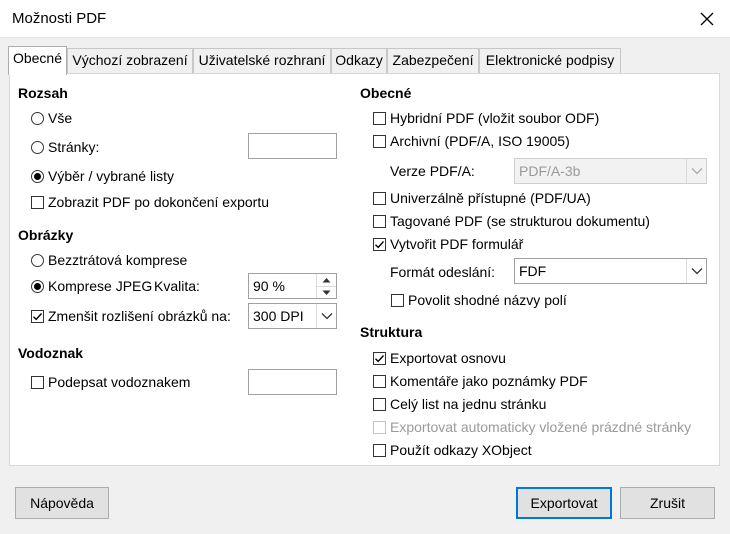  Describe the element at coordinates (60, 118) in the screenshot. I see `range-all-label: Vše` at that location.